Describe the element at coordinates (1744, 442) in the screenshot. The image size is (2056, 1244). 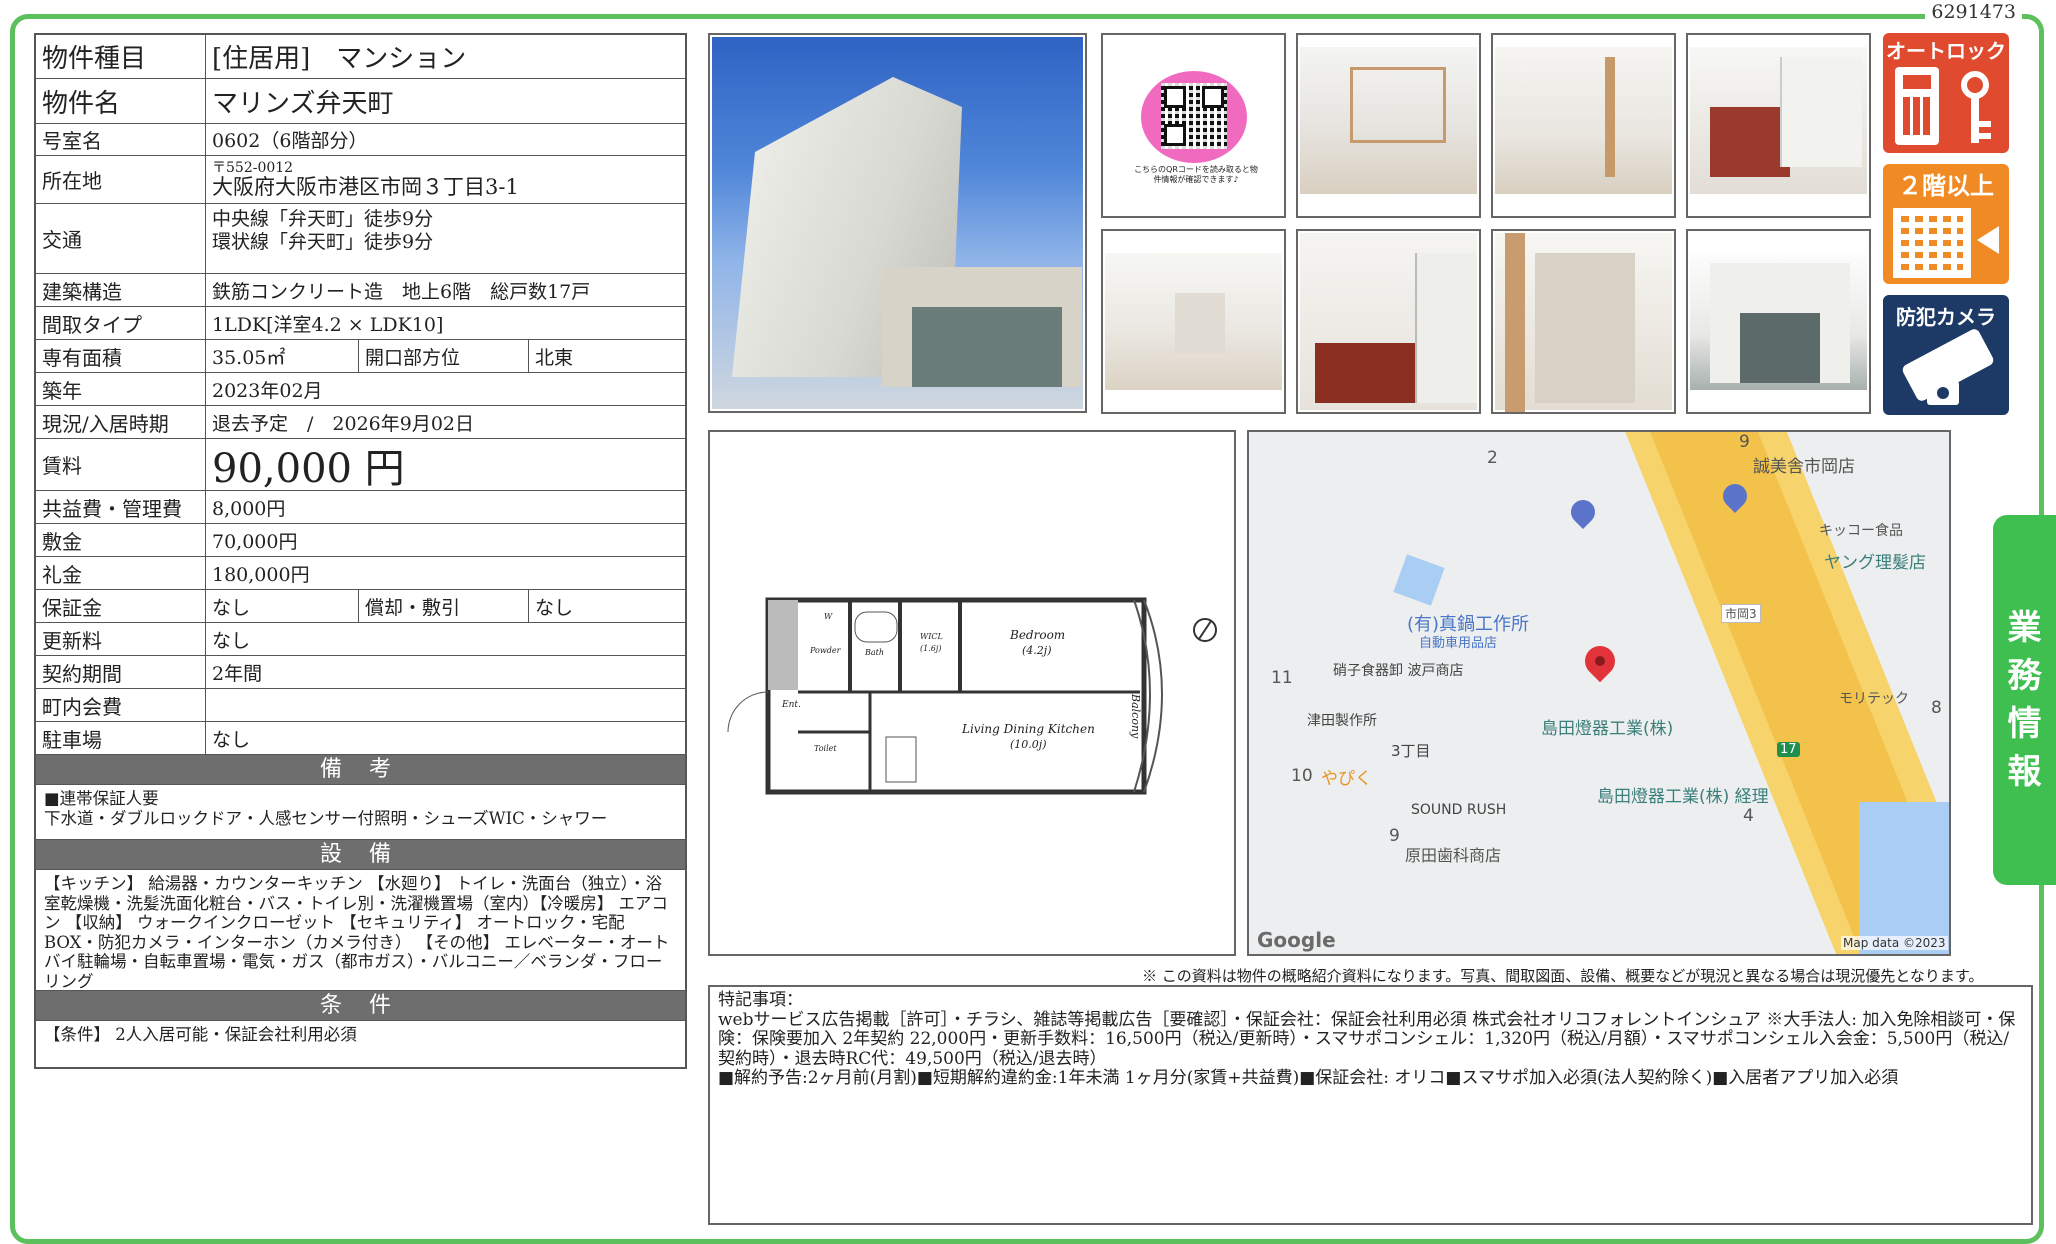
I see `map-block-9-top: 9` at that location.